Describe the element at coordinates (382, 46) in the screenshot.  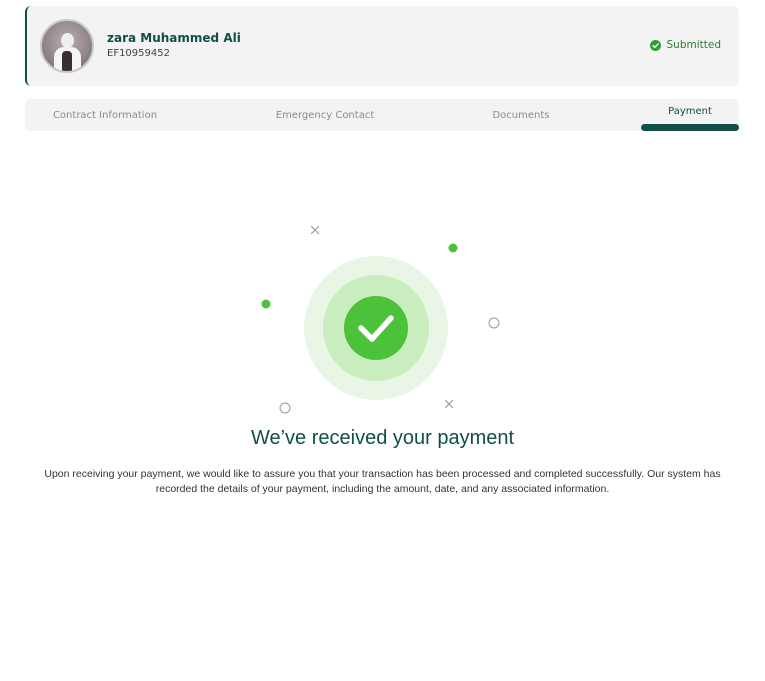
I see `profile-card: zara Muhammed Ali EF10959452 Submitted` at that location.